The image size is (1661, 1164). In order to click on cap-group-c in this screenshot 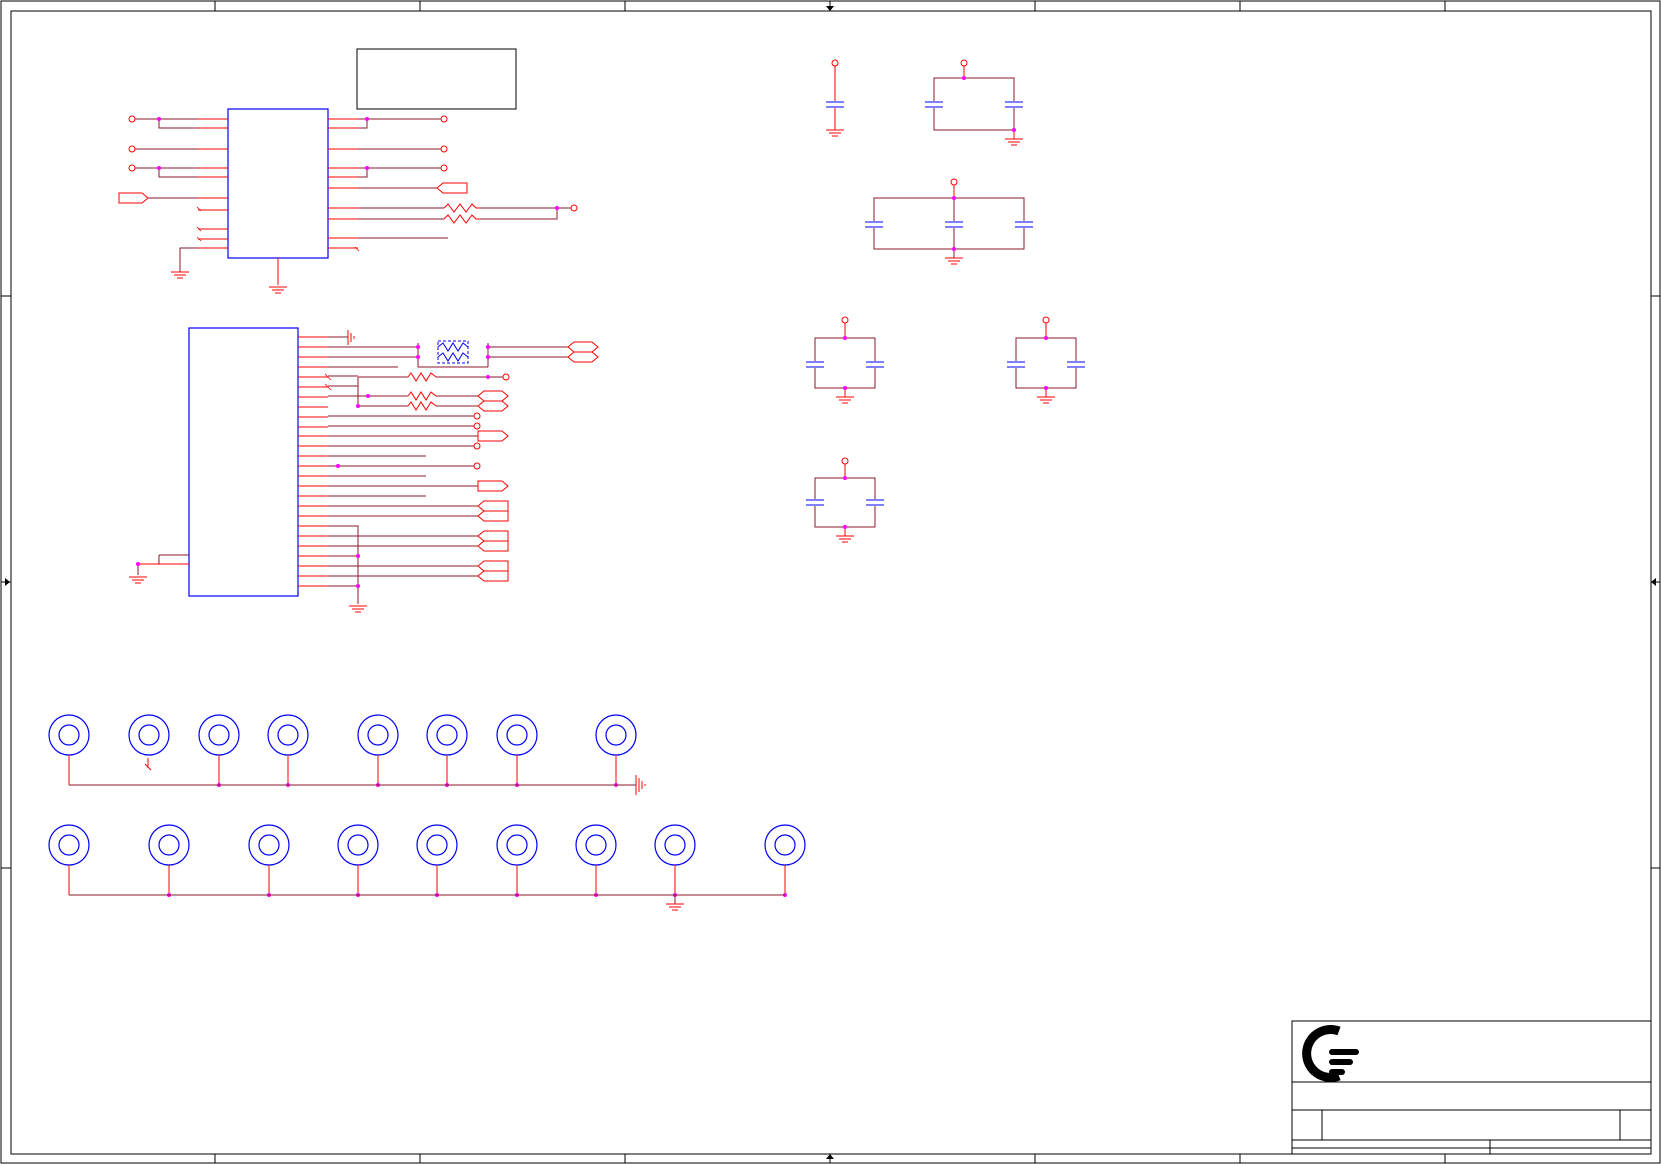, I will do `click(949, 221)`.